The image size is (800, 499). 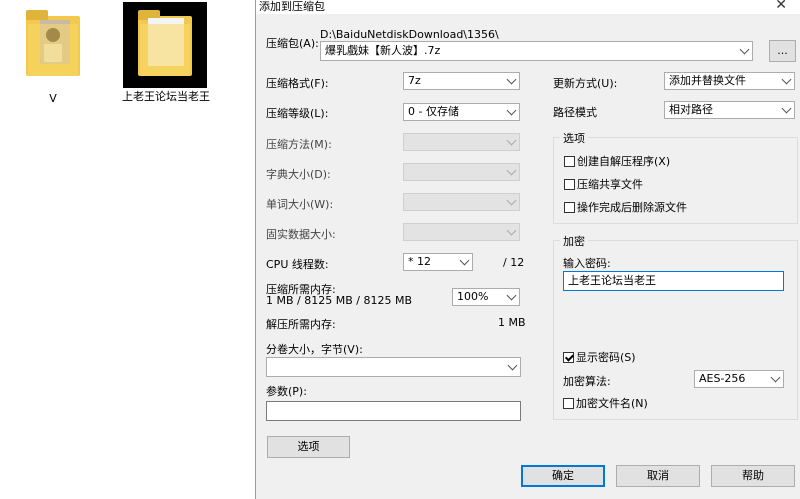 What do you see at coordinates (574, 138) in the screenshot?
I see `options-group-title: 选项` at bounding box center [574, 138].